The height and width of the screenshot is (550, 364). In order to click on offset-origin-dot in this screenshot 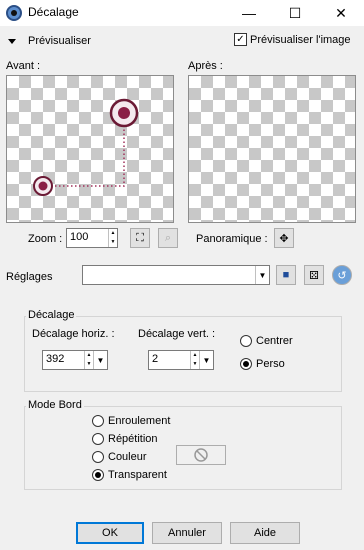, I will do `click(43, 186)`.